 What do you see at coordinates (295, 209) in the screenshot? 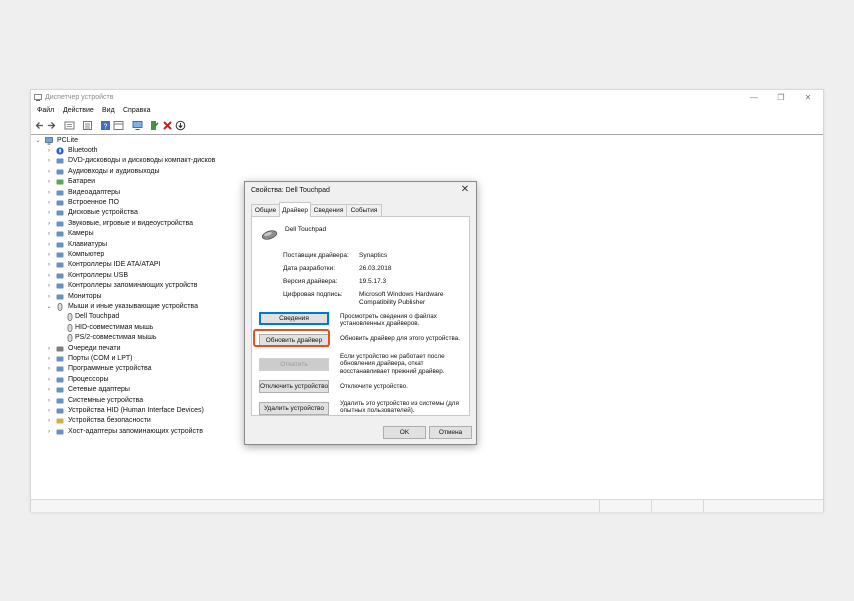
I see `tab-driver: Драйвер` at bounding box center [295, 209].